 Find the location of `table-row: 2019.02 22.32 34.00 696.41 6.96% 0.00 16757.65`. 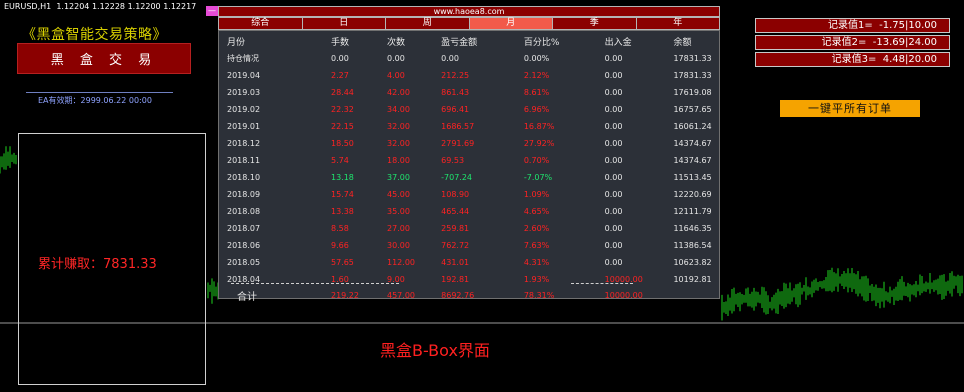

table-row: 2019.02 22.32 34.00 696.41 6.96% 0.00 16757.65 is located at coordinates (469, 109).